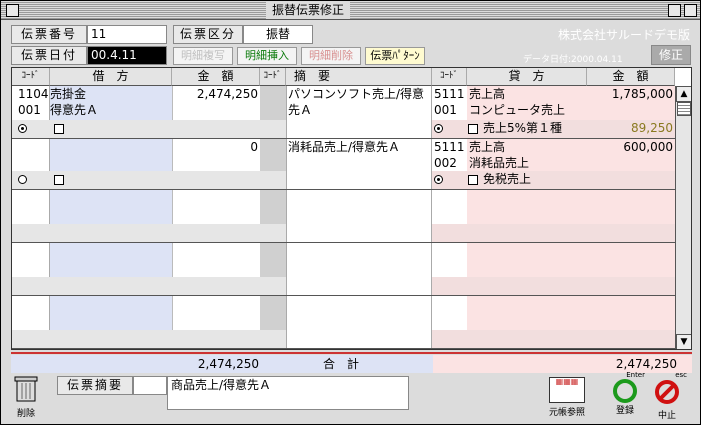 Image resolution: width=701 pixels, height=425 pixels. What do you see at coordinates (111, 77) in the screenshot?
I see `debit-header: 借 方` at bounding box center [111, 77].